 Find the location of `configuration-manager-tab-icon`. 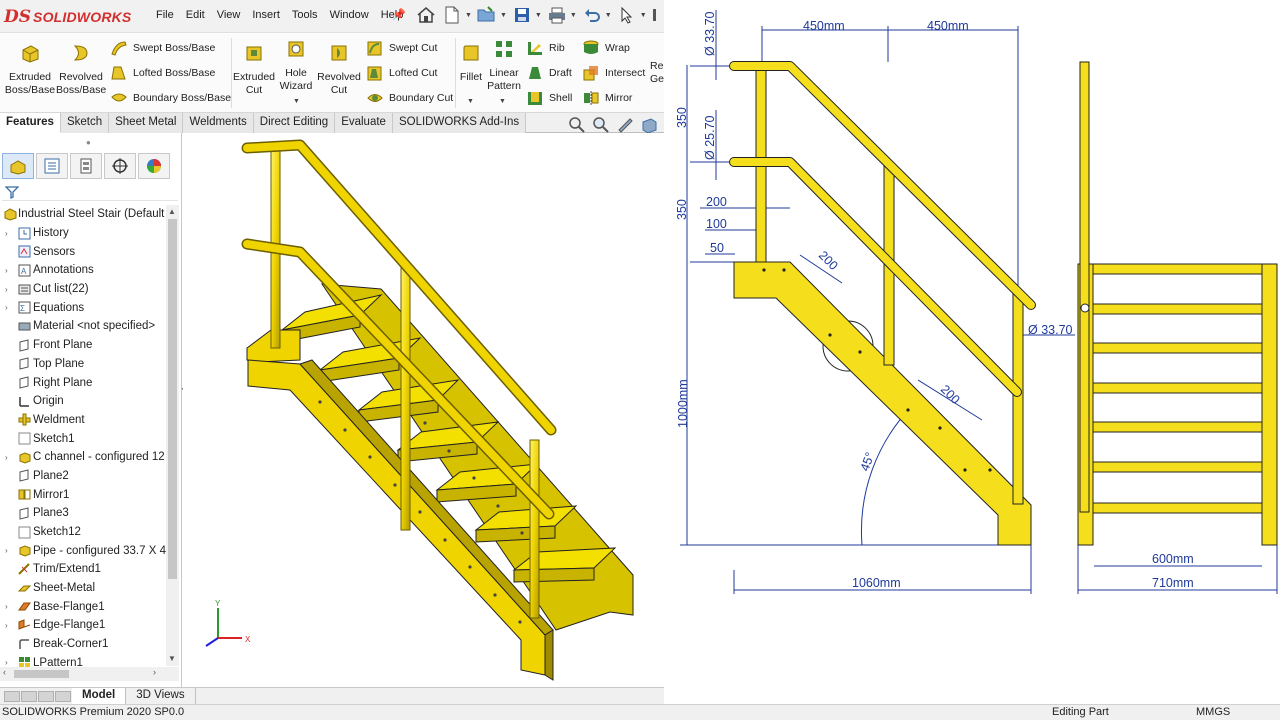

configuration-manager-tab-icon is located at coordinates (86, 166).